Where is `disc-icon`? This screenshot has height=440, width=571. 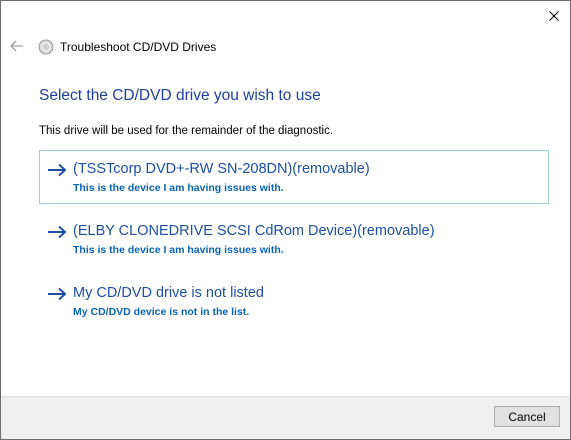
disc-icon is located at coordinates (46, 47).